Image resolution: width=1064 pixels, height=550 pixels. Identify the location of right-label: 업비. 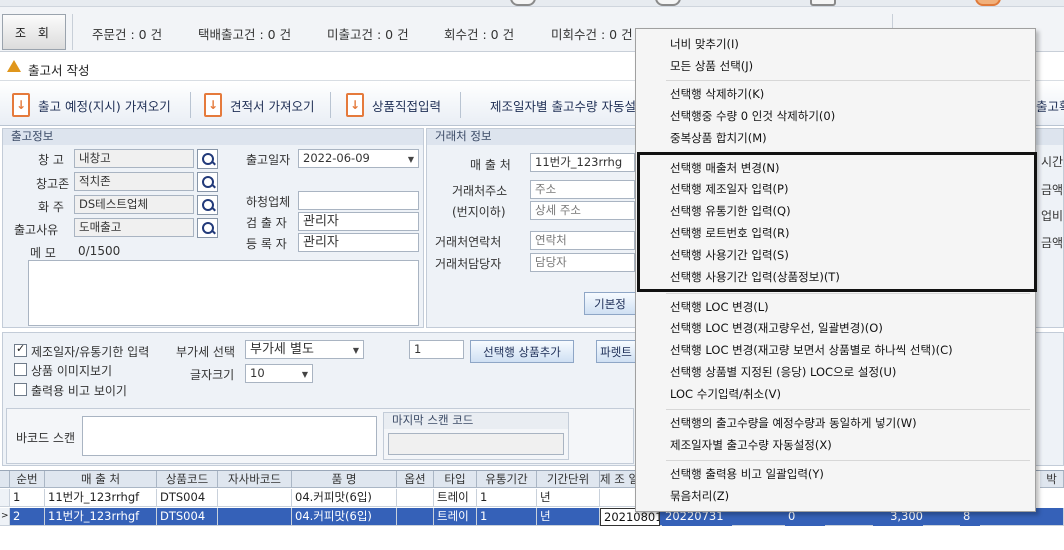
(1052, 216).